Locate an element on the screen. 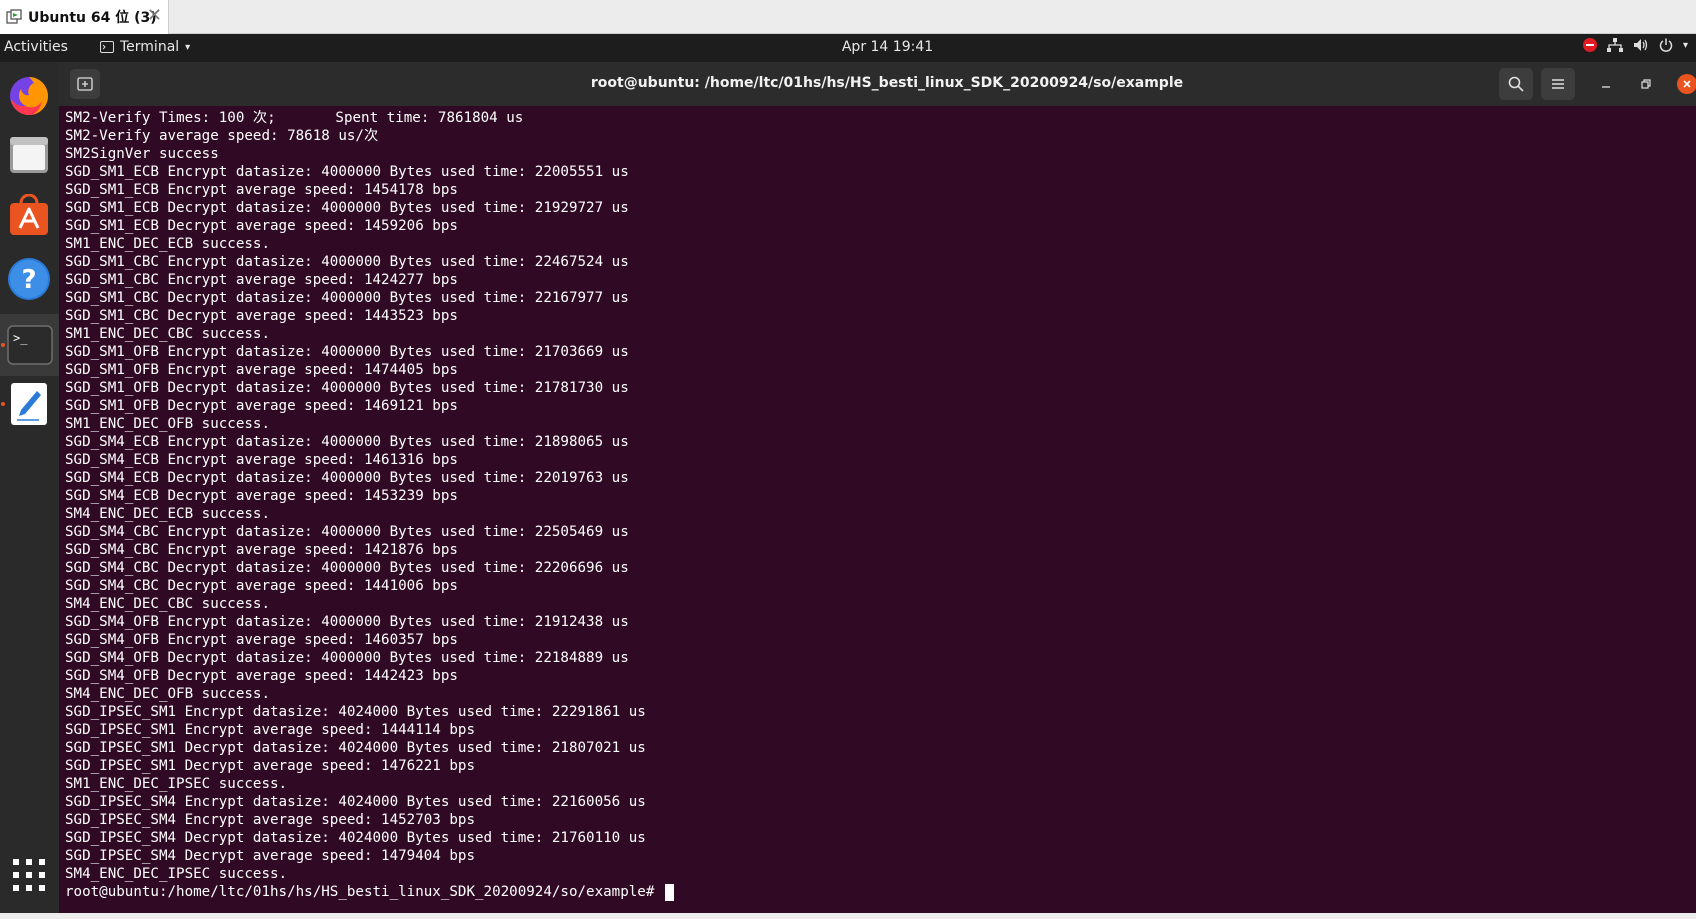  search-button is located at coordinates (1516, 84).